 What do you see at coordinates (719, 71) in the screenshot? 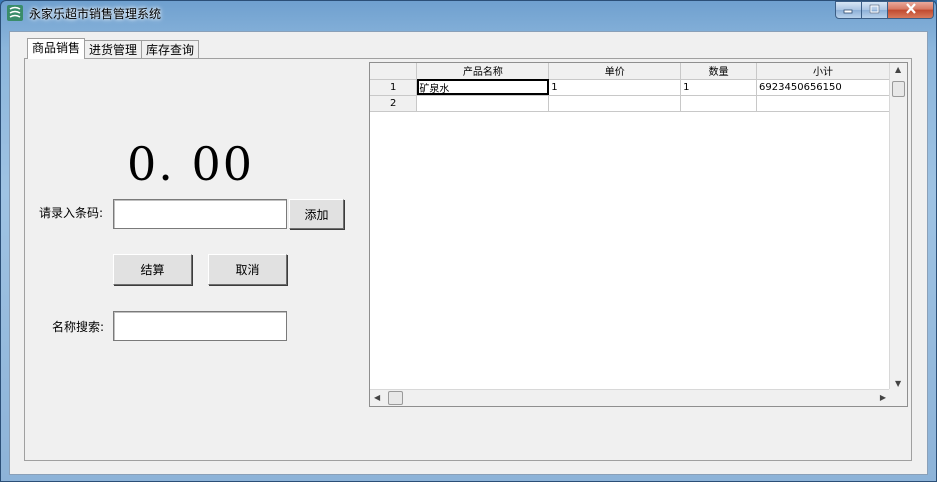
I see `column-header: 数量` at bounding box center [719, 71].